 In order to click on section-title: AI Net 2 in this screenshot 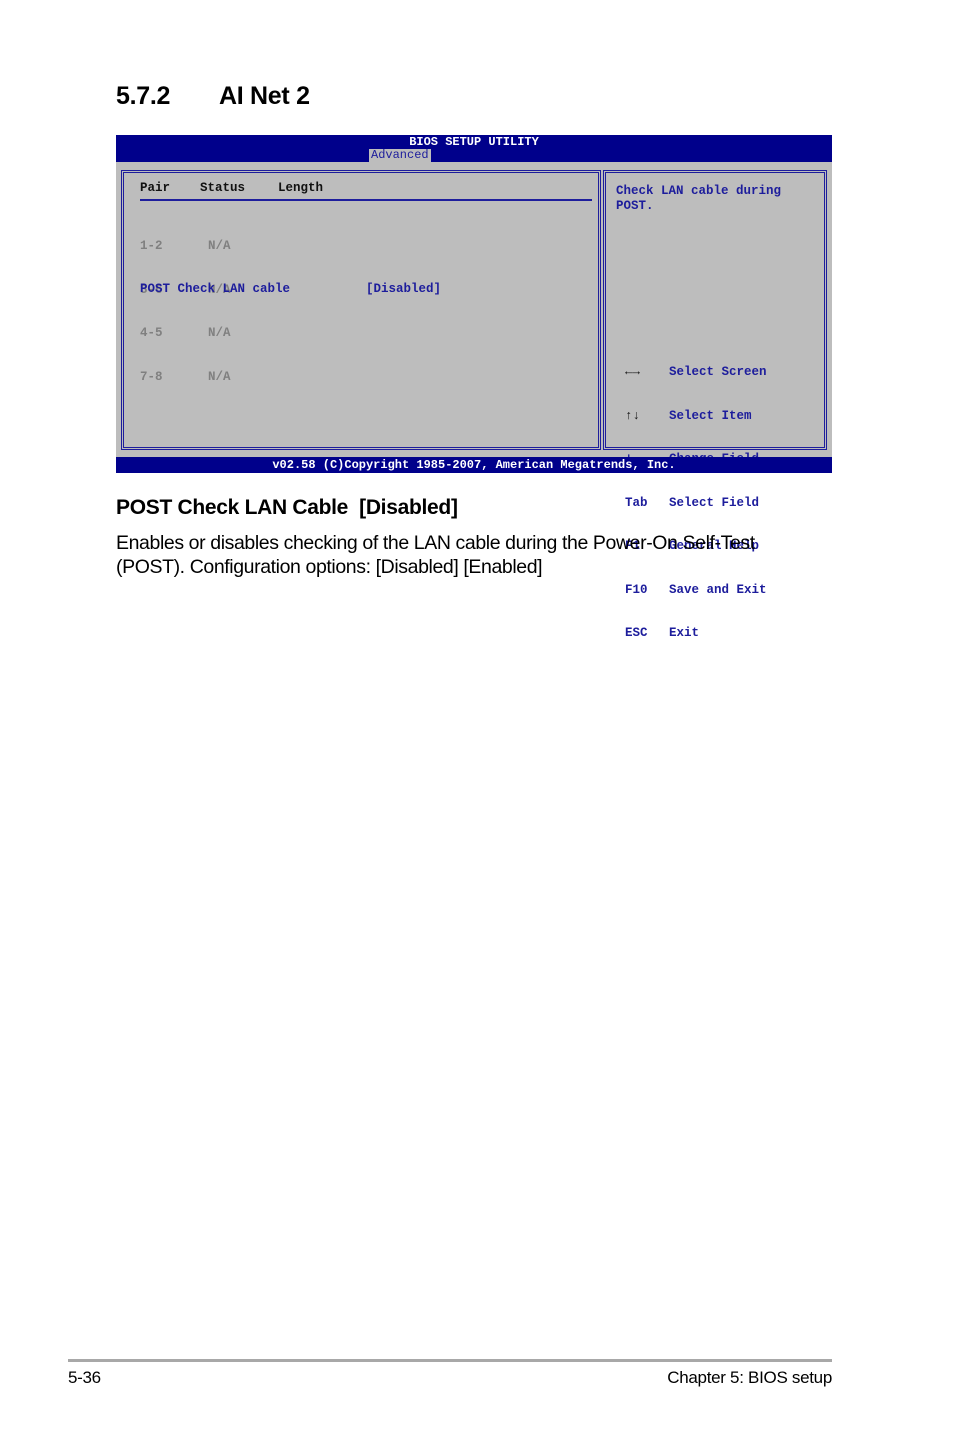, I will do `click(264, 96)`.